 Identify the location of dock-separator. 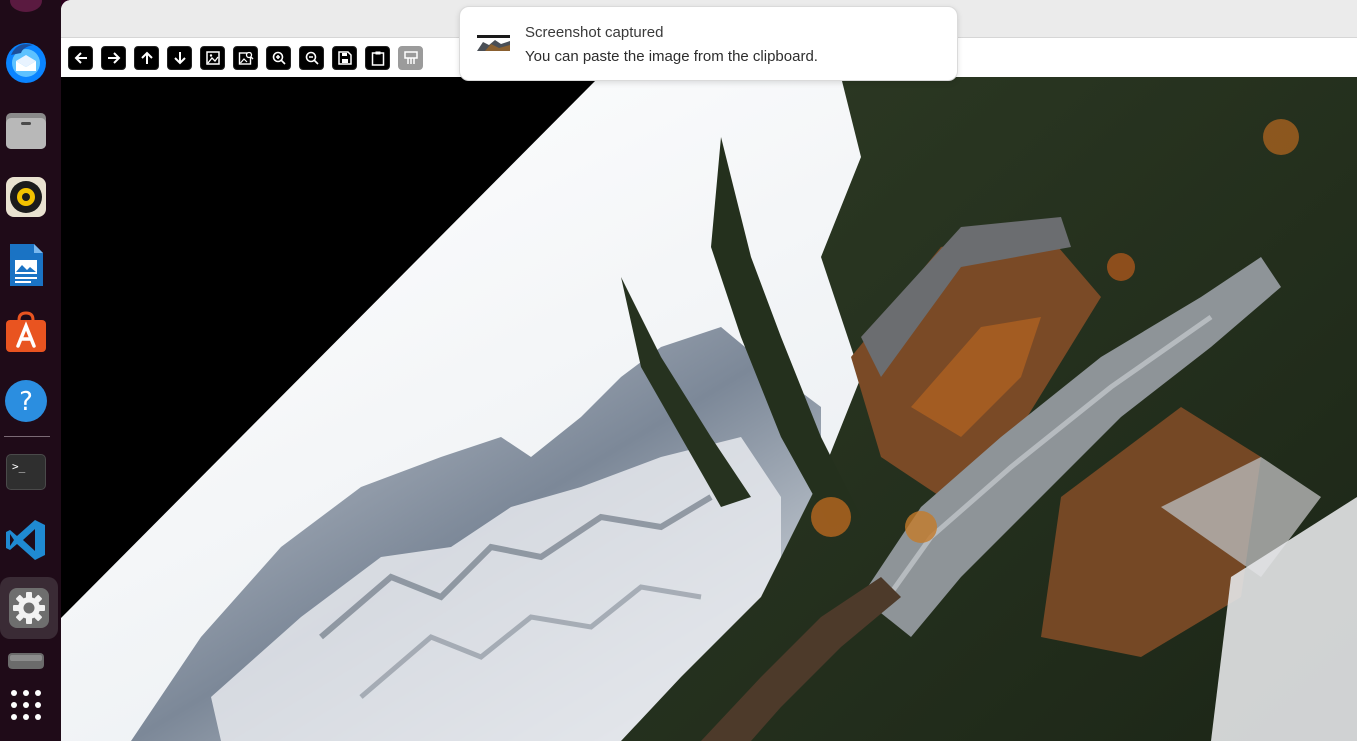
(27, 436).